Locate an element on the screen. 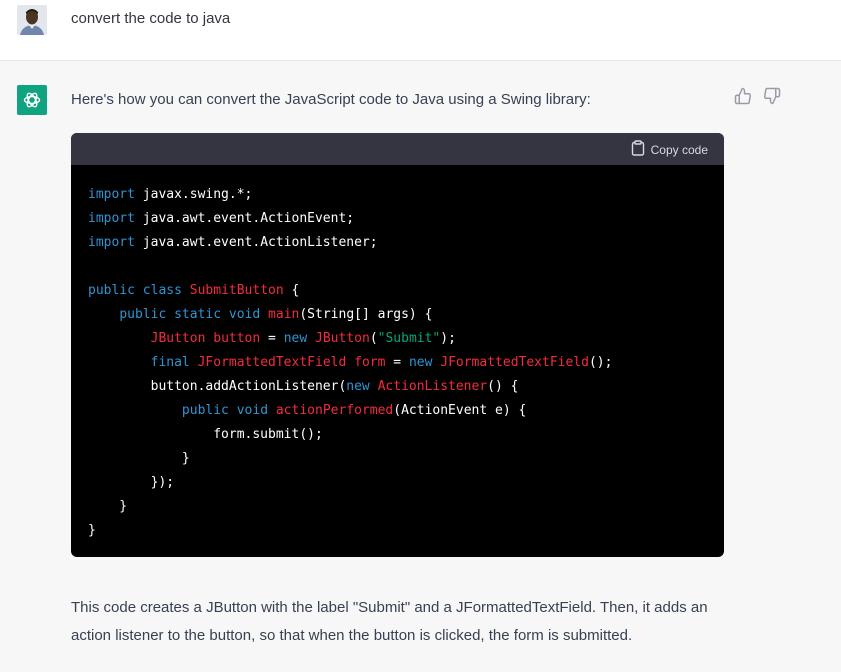 This screenshot has height=672, width=841. code-token: java.awt.event.ActionEvent; is located at coordinates (244, 218).